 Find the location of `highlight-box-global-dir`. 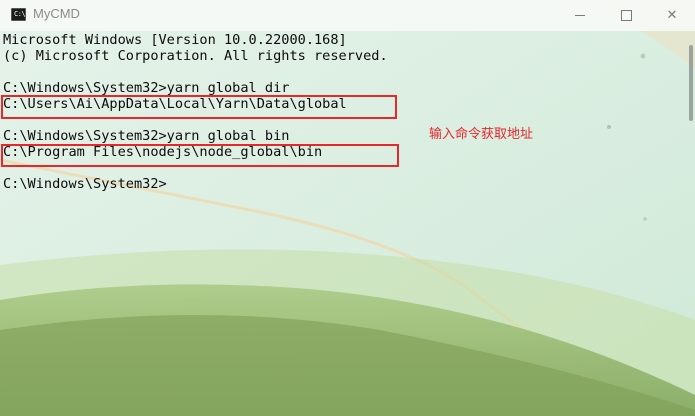

highlight-box-global-dir is located at coordinates (199, 107).